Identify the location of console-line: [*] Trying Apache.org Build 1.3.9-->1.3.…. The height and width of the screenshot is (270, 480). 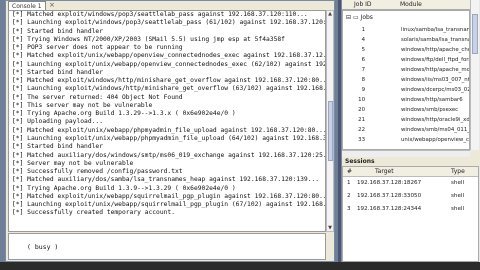
(124, 188).